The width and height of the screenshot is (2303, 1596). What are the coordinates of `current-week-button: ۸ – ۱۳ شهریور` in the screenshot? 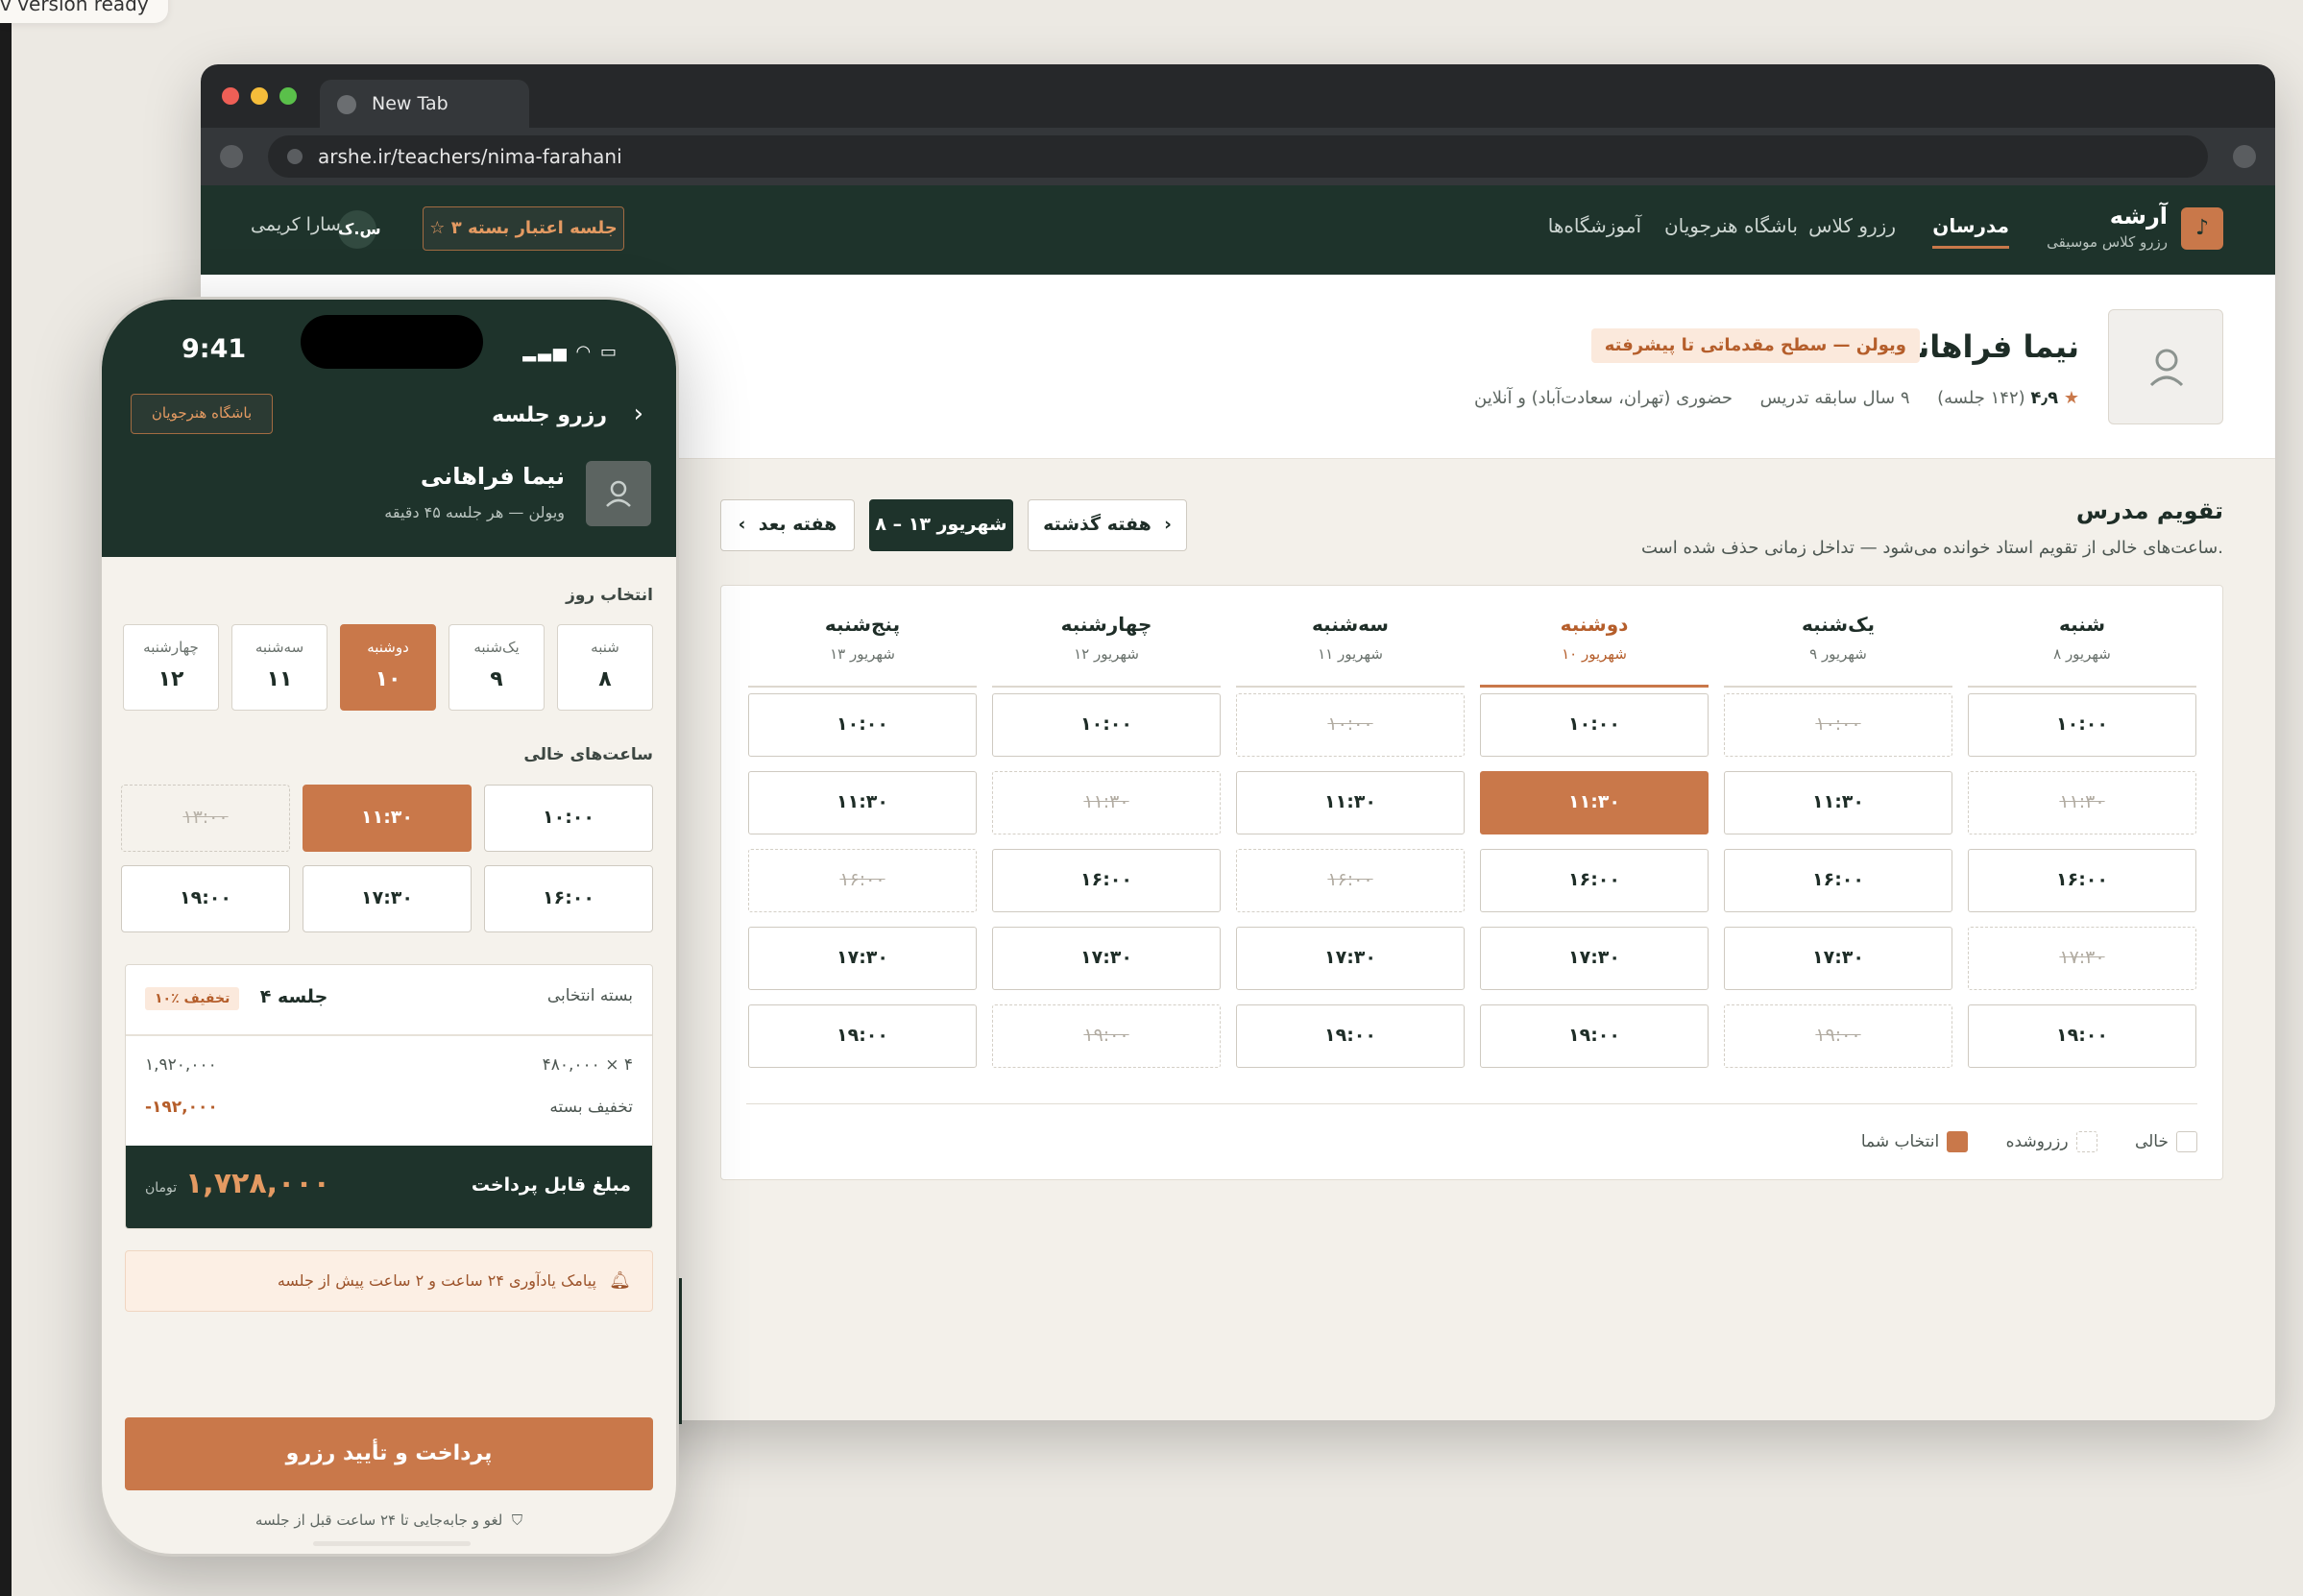 It's located at (941, 525).